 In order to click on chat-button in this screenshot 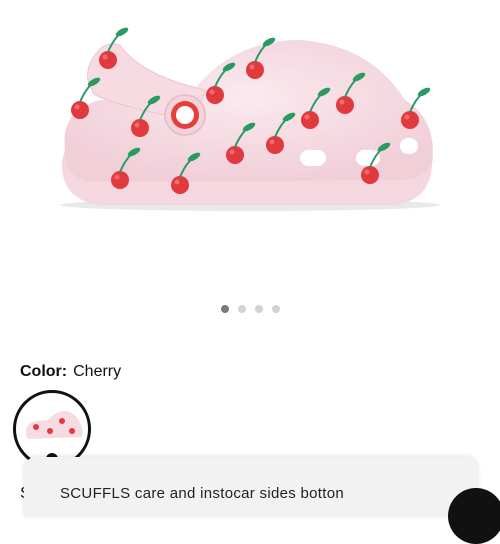, I will do `click(474, 516)`.